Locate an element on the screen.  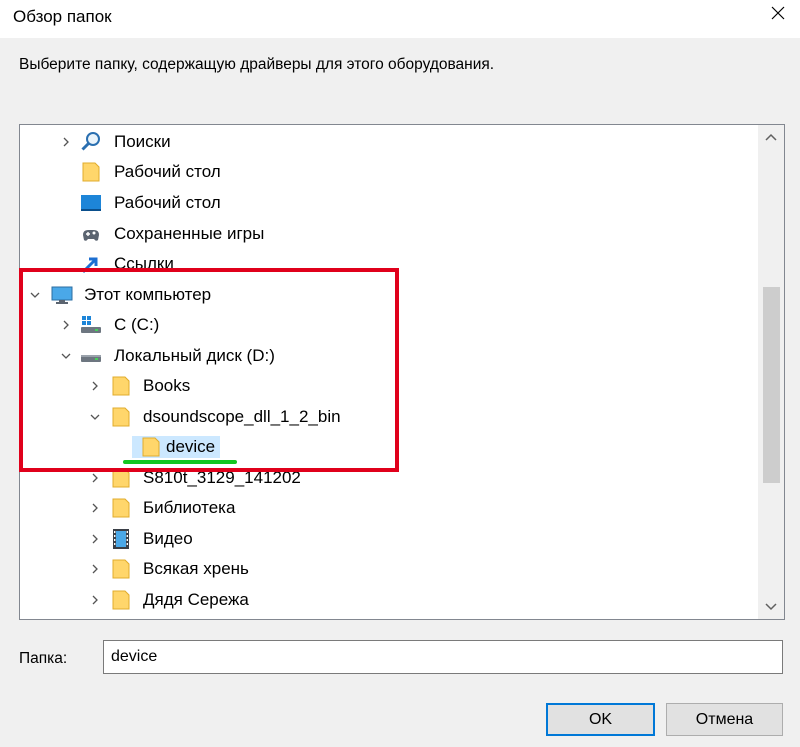
tree-item-misc: Всякая хрень is located at coordinates (388, 569).